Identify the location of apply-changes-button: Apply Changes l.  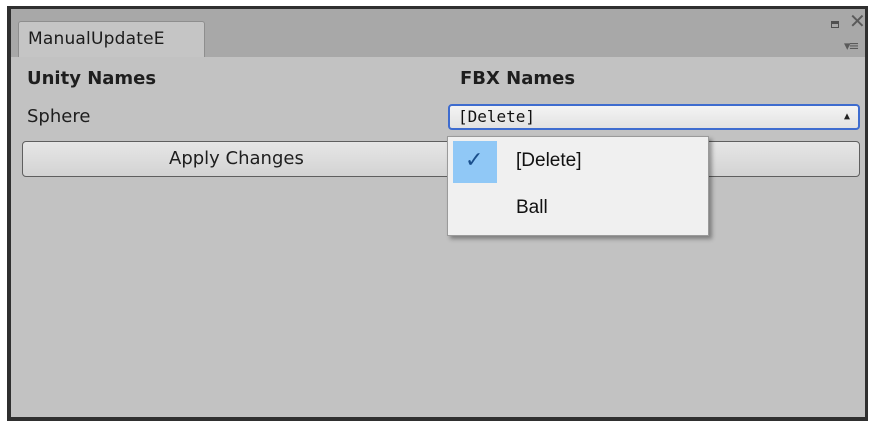
(441, 159).